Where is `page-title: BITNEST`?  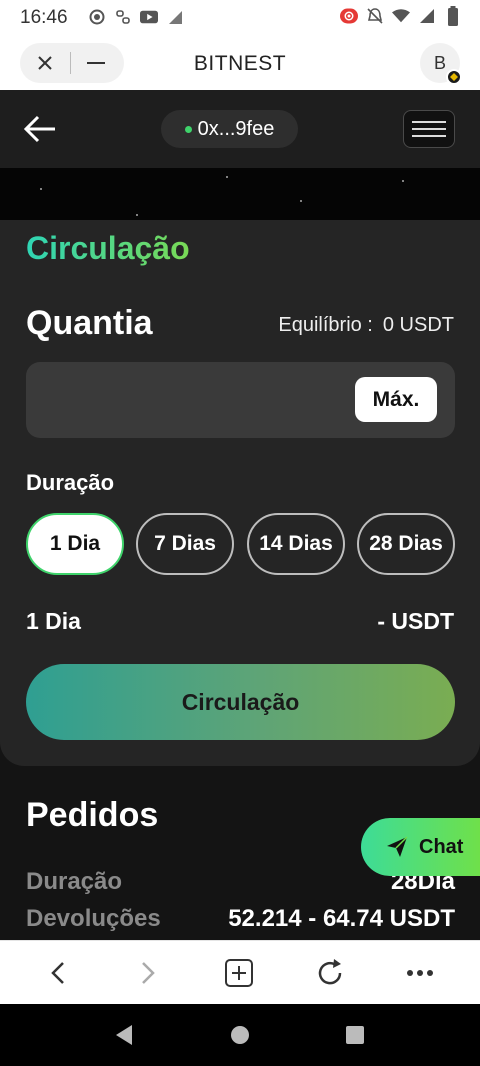
page-title: BITNEST is located at coordinates (240, 63).